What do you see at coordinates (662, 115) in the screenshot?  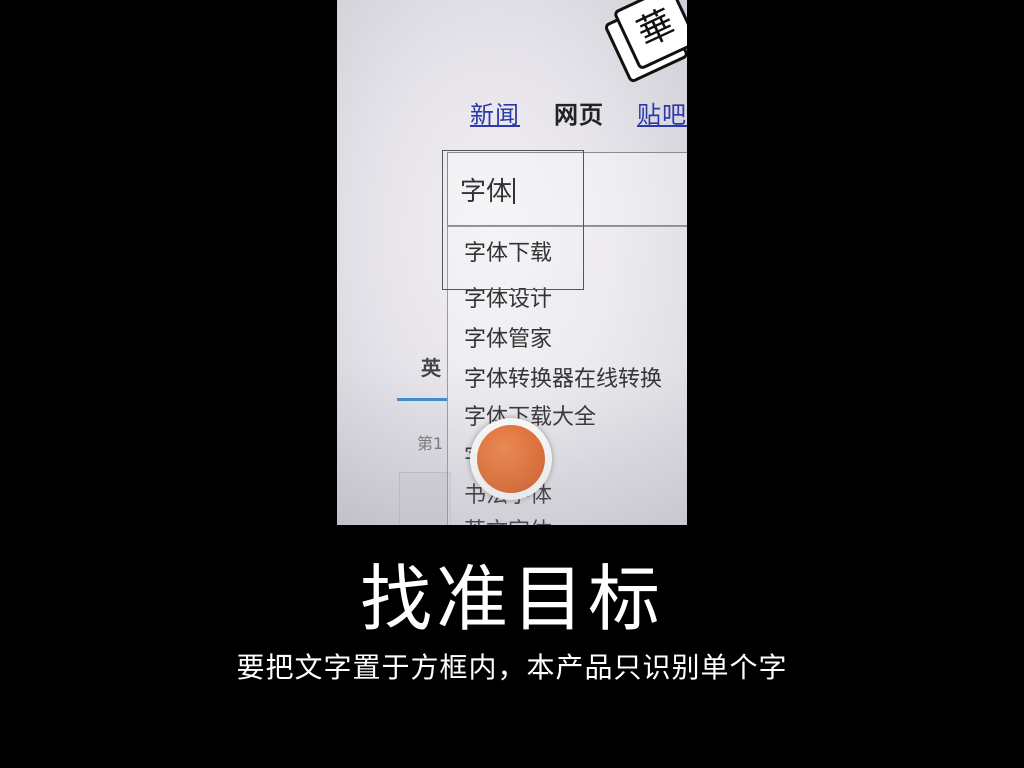 I see `nav-tieba-link: 贴吧` at bounding box center [662, 115].